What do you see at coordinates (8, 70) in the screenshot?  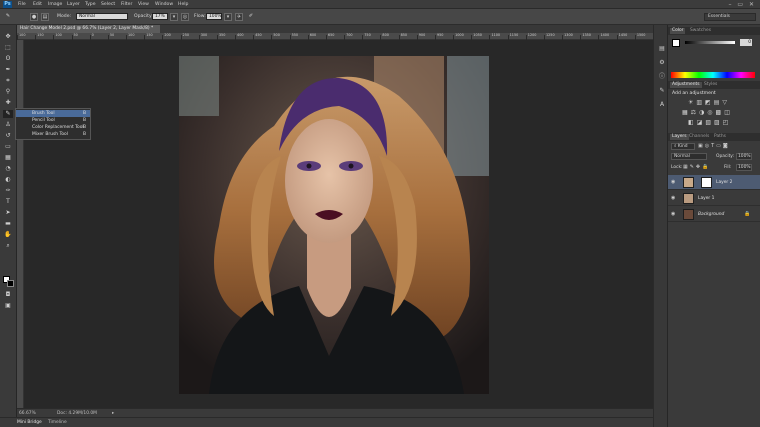 I see `quick-select-tool-icon: ✒` at bounding box center [8, 70].